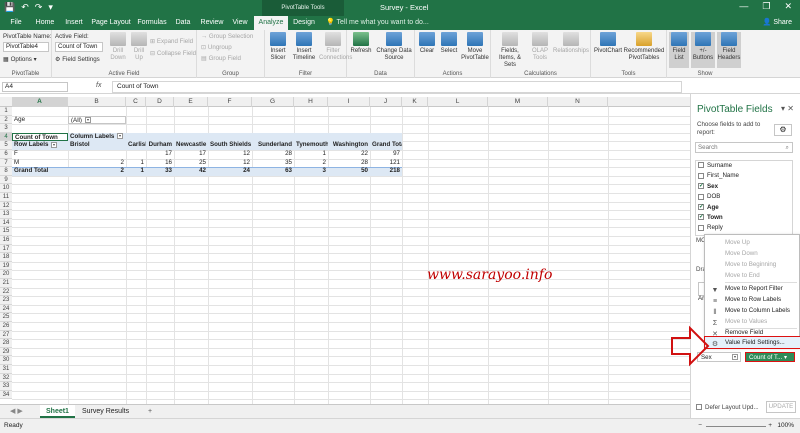 The height and width of the screenshot is (433, 800). What do you see at coordinates (6, 120) in the screenshot?
I see `row-header: 2` at bounding box center [6, 120].